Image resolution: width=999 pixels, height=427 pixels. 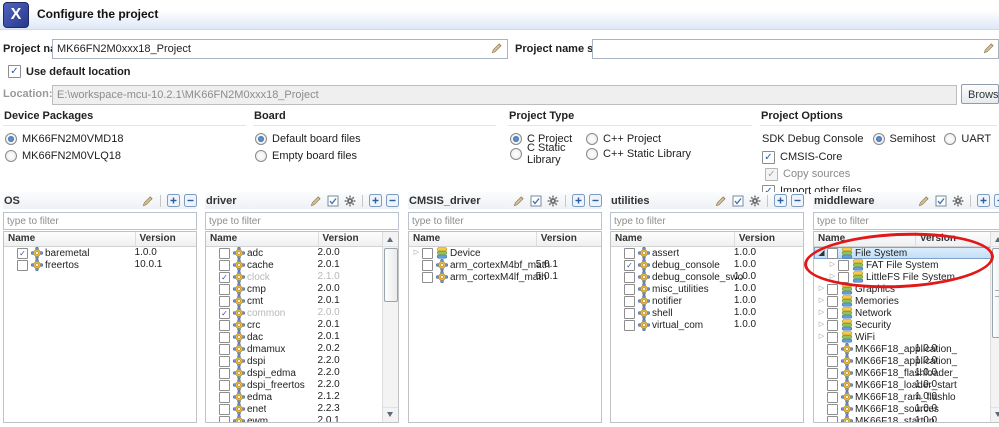 What do you see at coordinates (707, 277) in the screenshot?
I see `table-row: debug_console_swo 1.0.0` at bounding box center [707, 277].